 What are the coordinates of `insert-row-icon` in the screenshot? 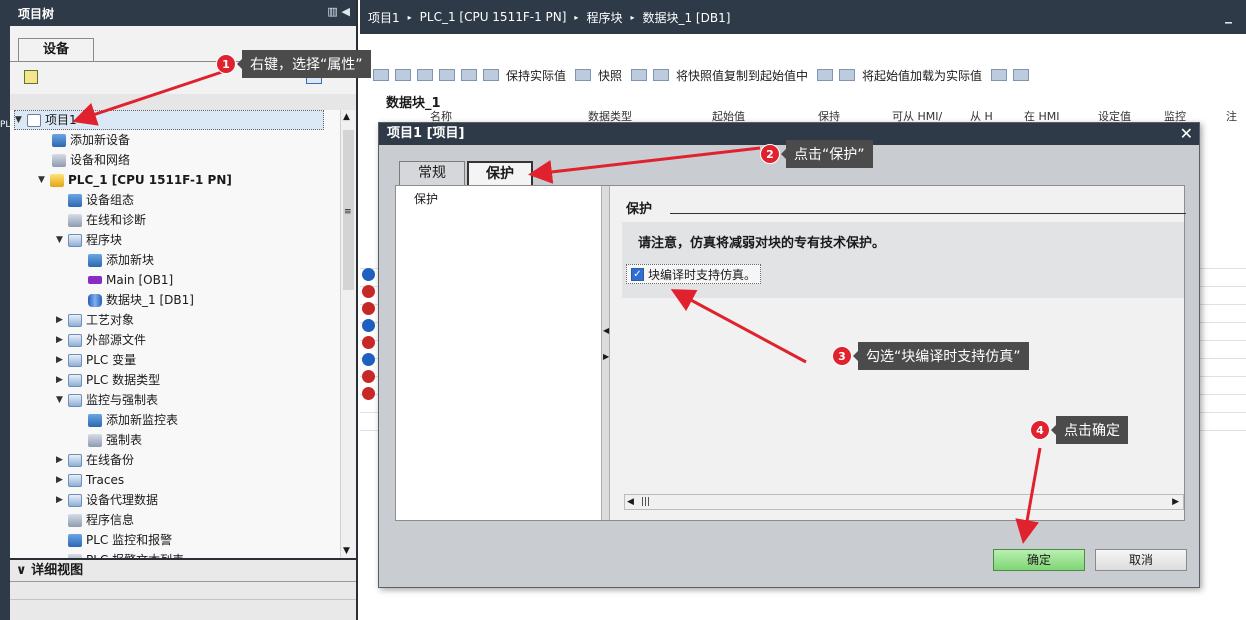 It's located at (381, 75).